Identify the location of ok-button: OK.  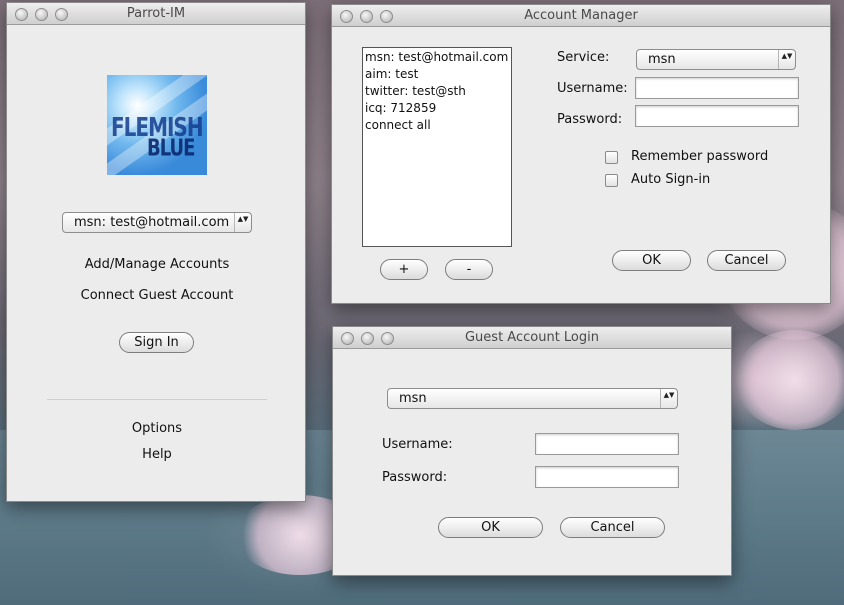
(651, 260).